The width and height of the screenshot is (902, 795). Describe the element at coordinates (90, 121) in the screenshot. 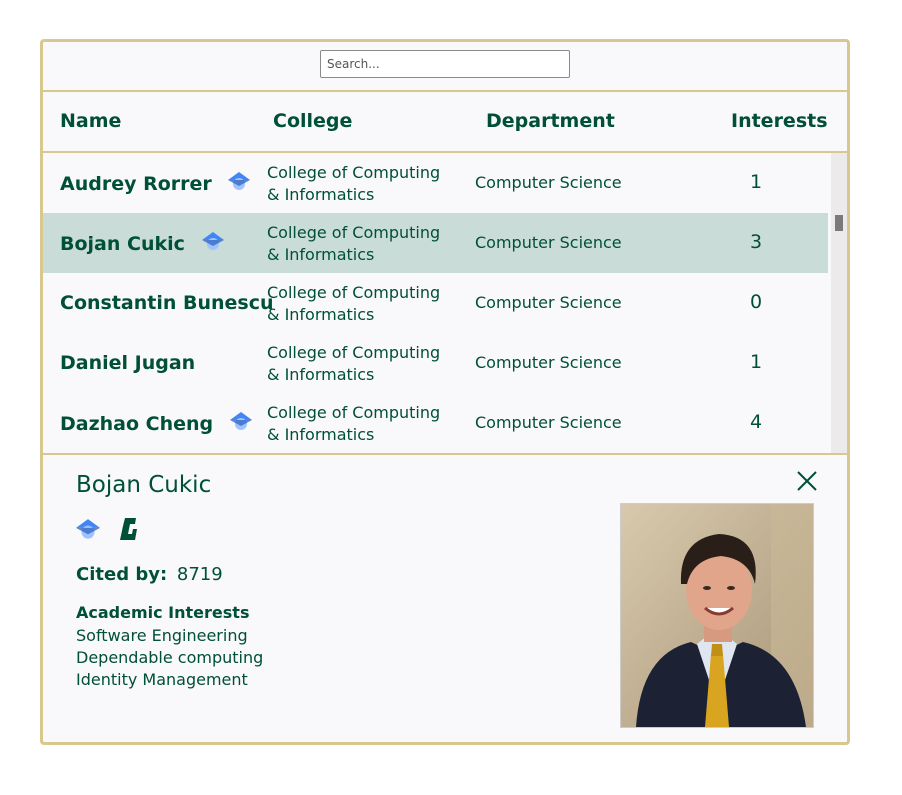

I see `column-header-name: Name` at that location.